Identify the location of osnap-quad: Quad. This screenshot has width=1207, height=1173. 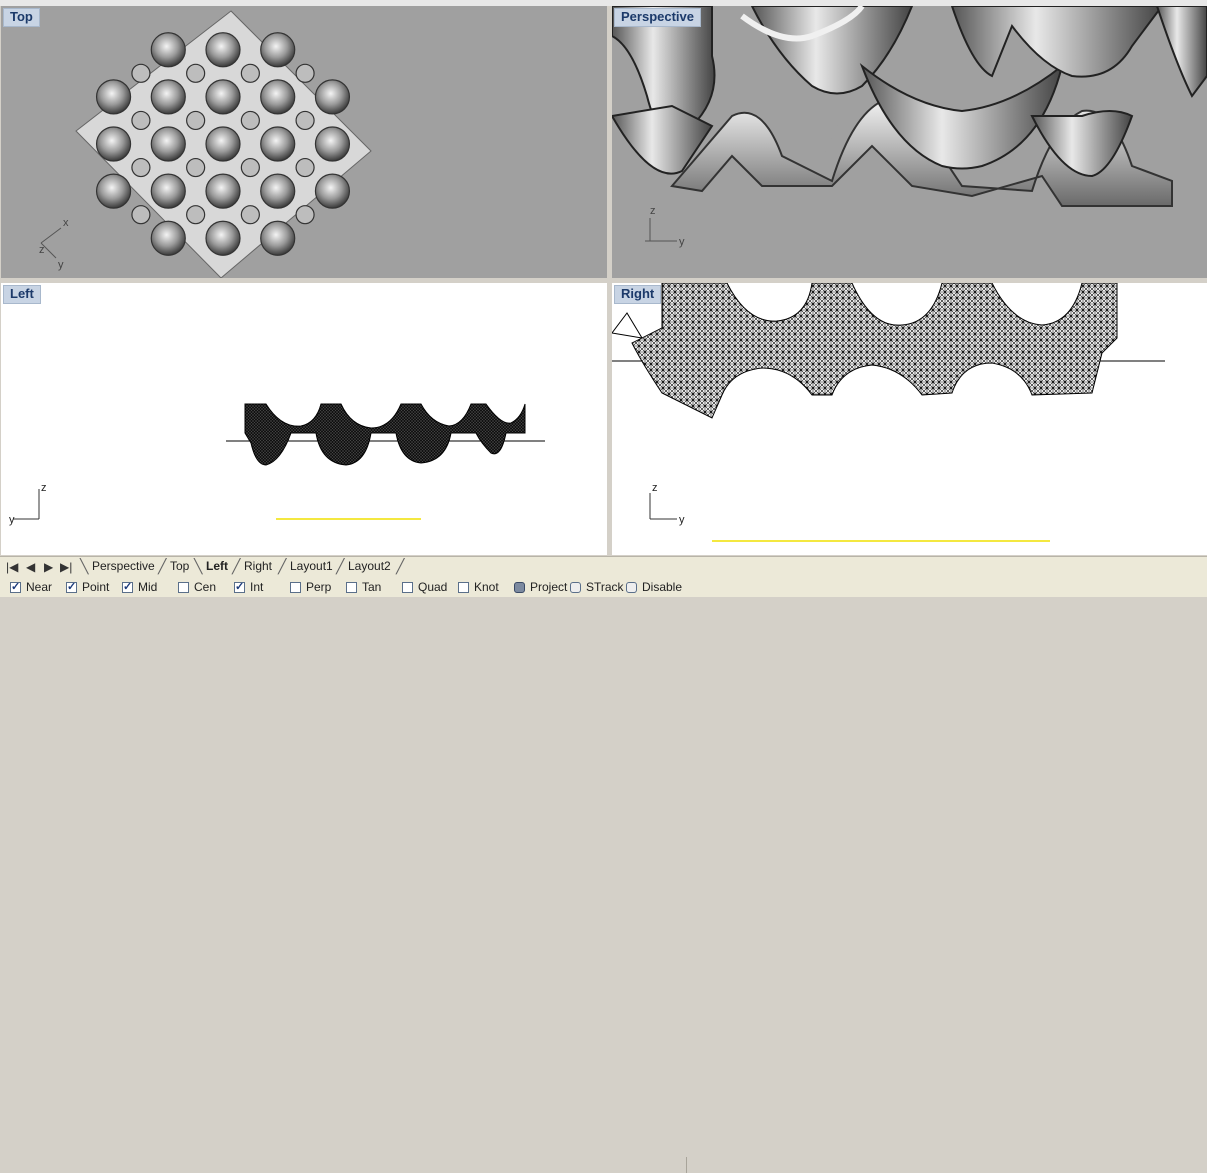
(424, 587).